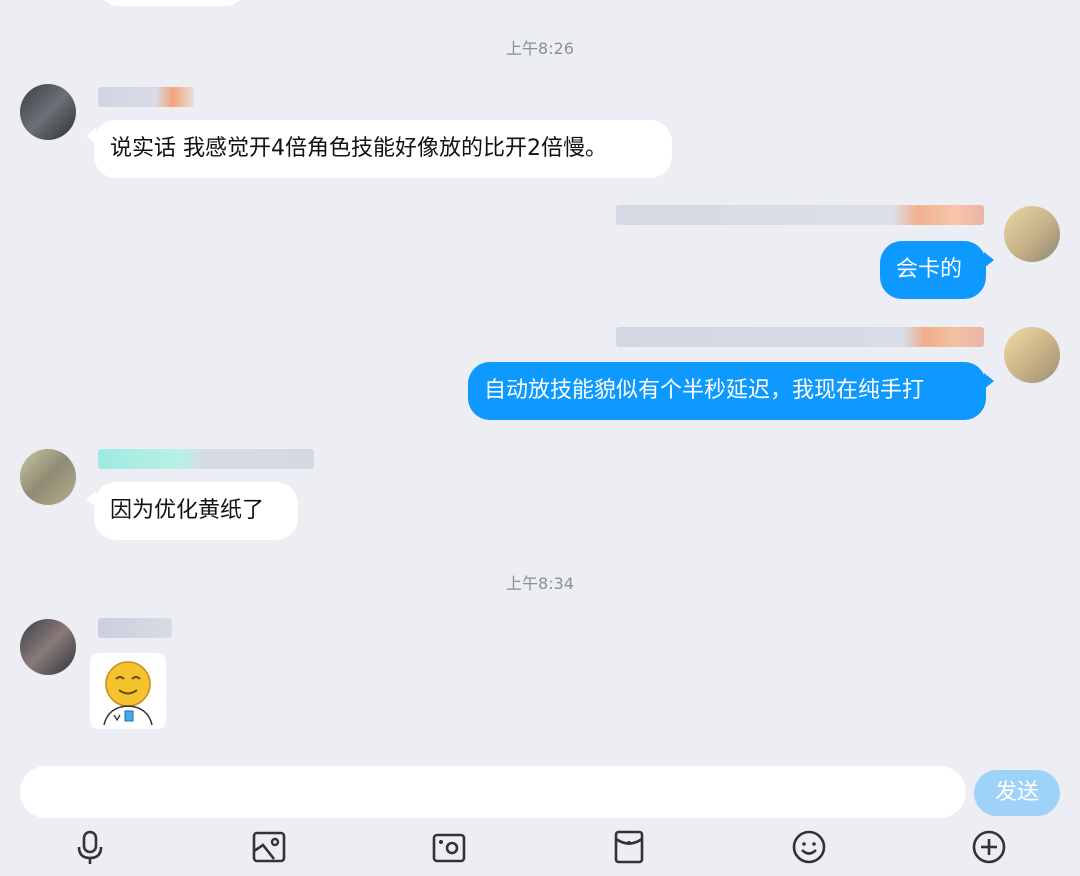 The image size is (1080, 876). What do you see at coordinates (929, 269) in the screenshot?
I see `message-text: 会卡的` at bounding box center [929, 269].